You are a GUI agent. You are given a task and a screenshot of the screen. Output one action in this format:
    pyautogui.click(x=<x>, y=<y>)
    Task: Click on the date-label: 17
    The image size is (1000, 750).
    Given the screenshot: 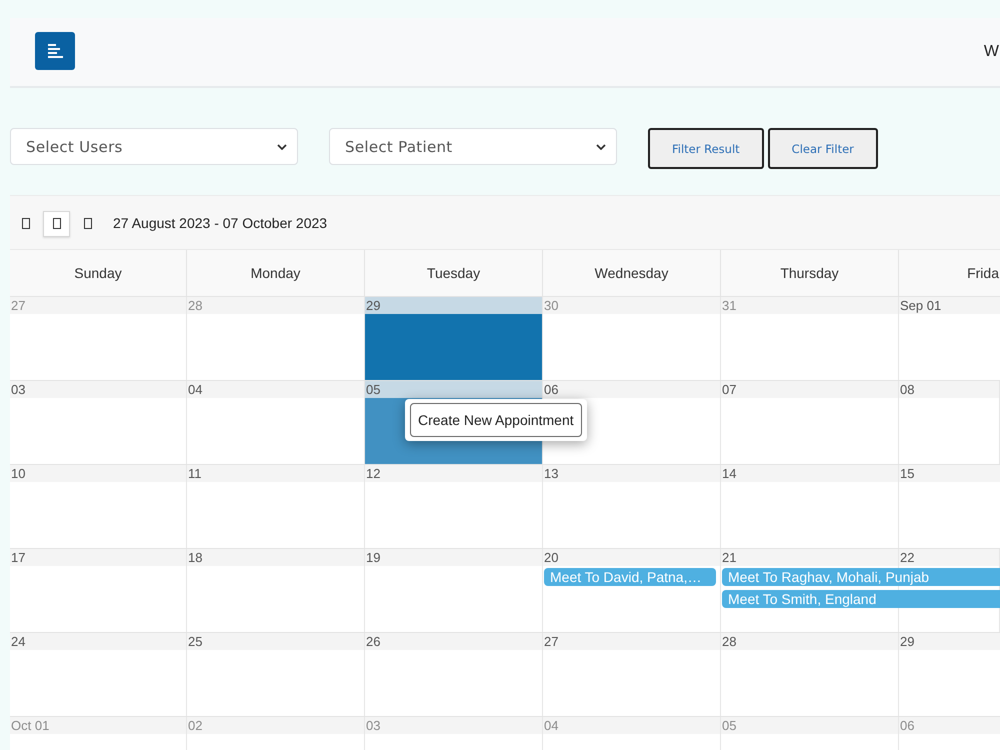 What is the action you would take?
    pyautogui.click(x=98, y=557)
    